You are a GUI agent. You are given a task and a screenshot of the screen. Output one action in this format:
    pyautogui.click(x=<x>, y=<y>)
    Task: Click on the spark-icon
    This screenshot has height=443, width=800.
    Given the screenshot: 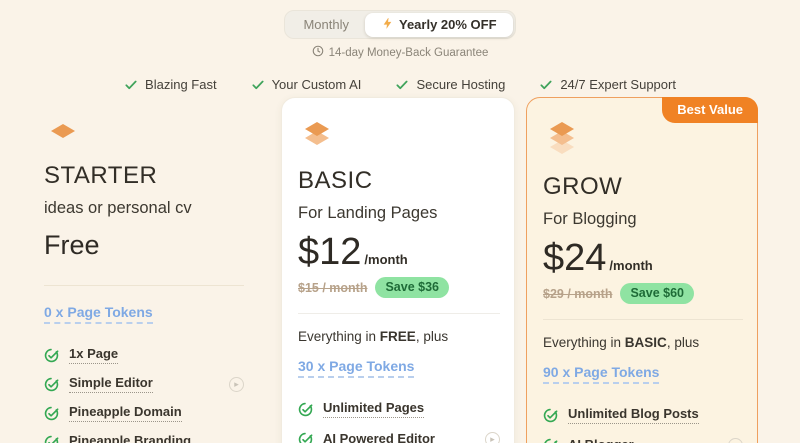 What is the action you would take?
    pyautogui.click(x=387, y=25)
    